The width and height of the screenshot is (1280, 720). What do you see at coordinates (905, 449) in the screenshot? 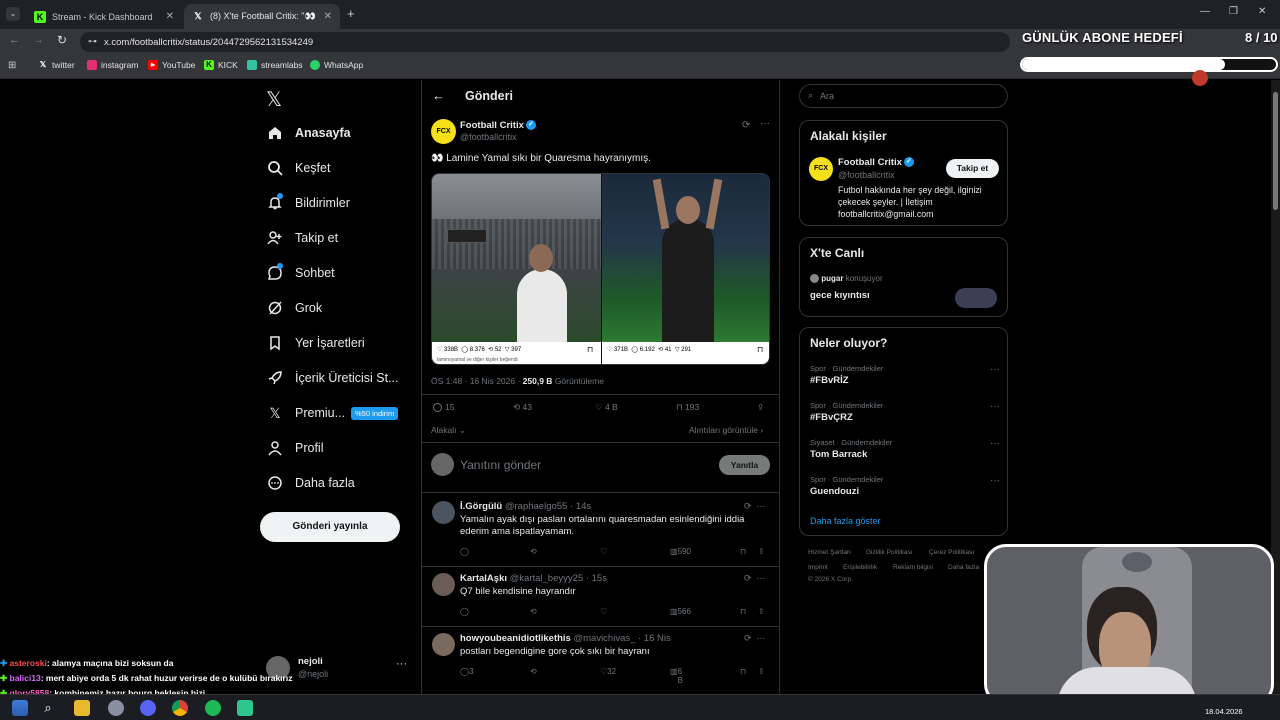
I see `trend-item: Siyaset · Gündemdekiler Tom Barrack ···` at bounding box center [905, 449].